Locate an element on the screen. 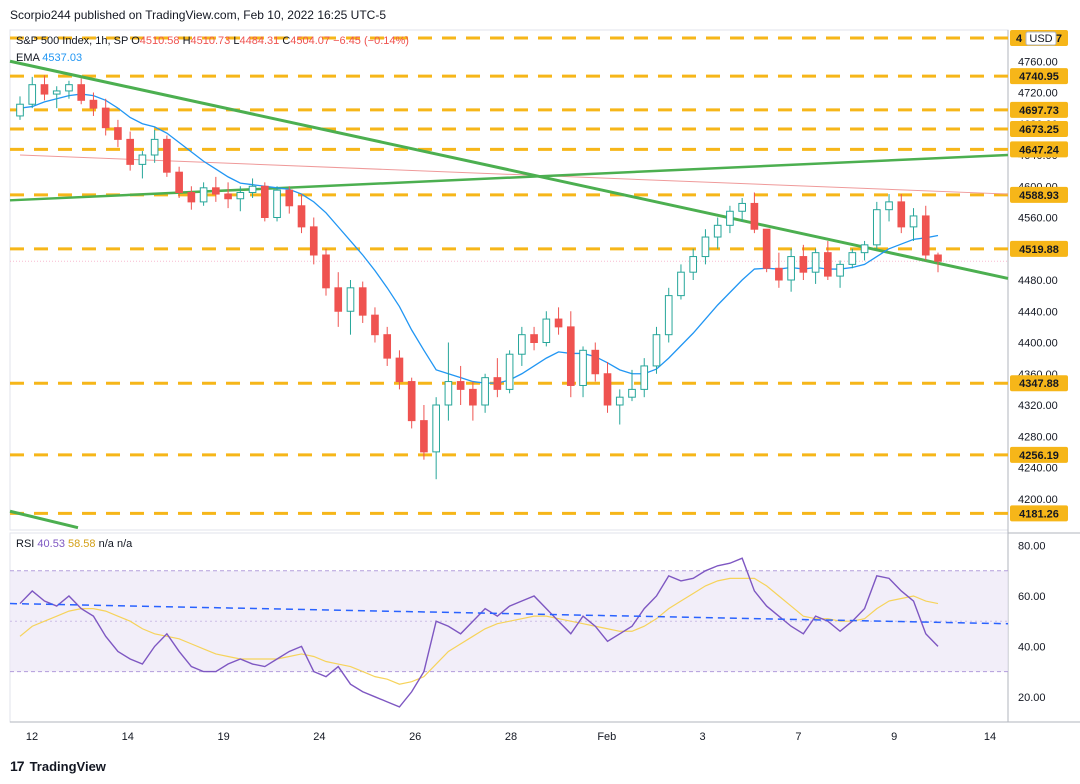  time-tick-label: 26 is located at coordinates (415, 737).